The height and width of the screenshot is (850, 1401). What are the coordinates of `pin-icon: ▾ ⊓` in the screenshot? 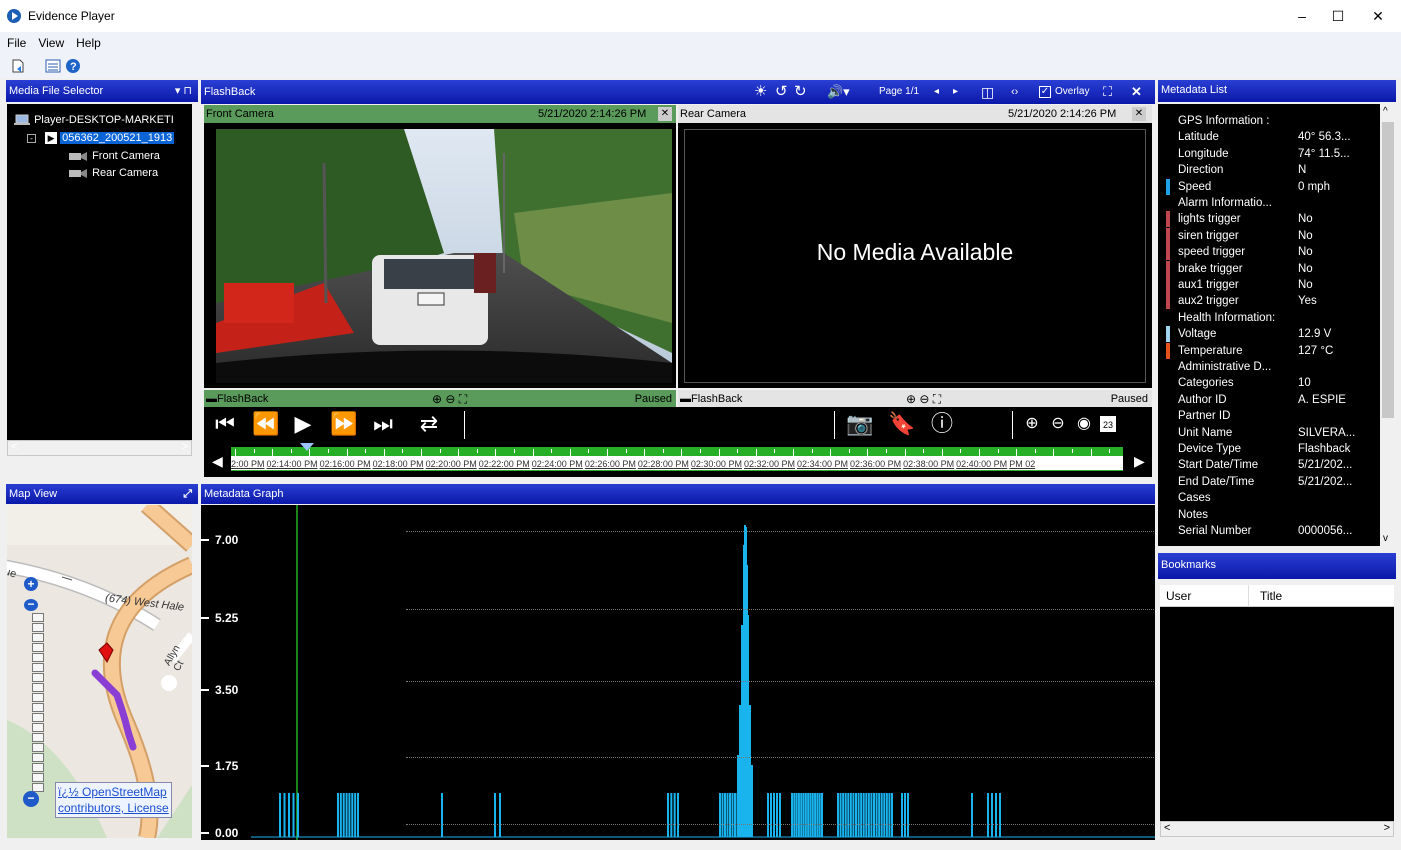 It's located at (183, 91).